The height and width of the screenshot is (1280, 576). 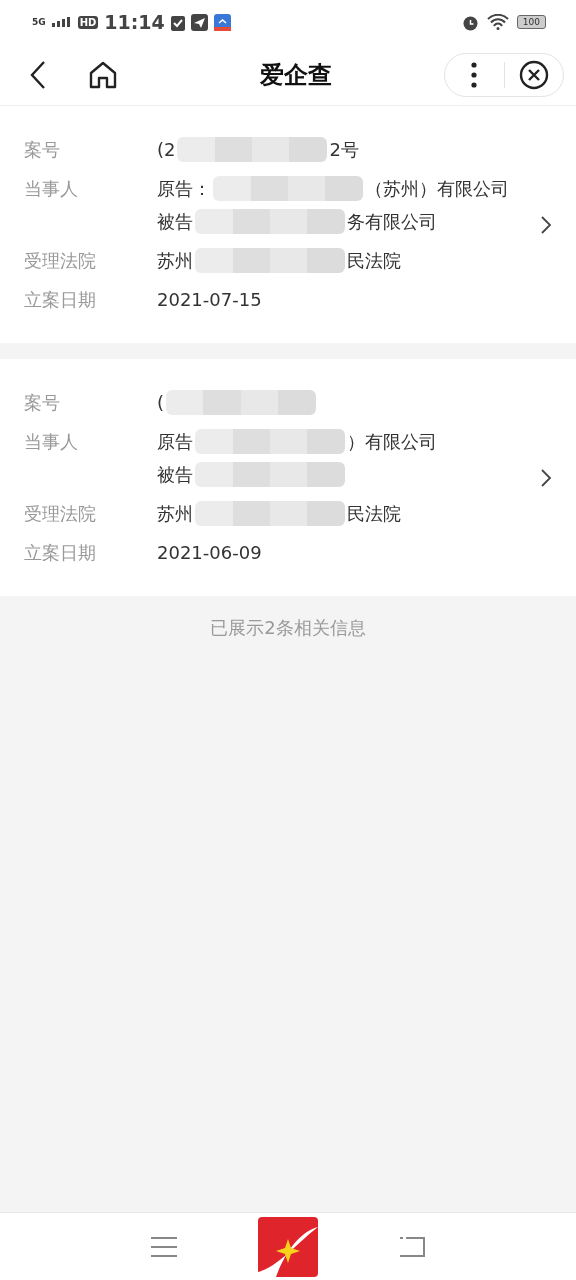 I want to click on close-icon, so click(x=533, y=74).